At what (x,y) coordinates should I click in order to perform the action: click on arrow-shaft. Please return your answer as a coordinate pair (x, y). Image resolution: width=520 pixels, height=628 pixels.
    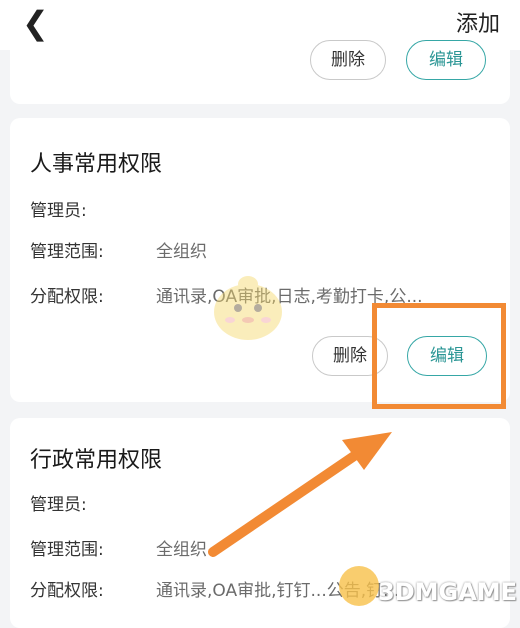
    Looking at the image, I should click on (286, 502).